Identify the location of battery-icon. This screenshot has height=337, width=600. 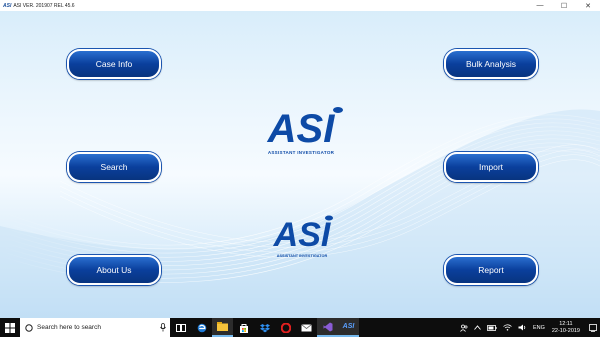
(492, 327).